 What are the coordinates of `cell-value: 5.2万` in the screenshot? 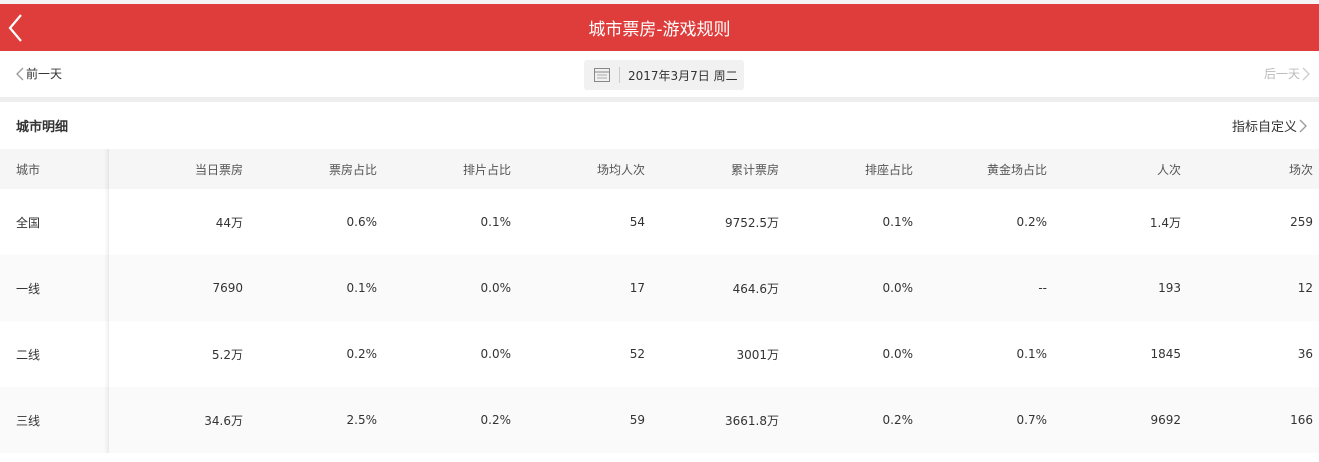 It's located at (227, 354).